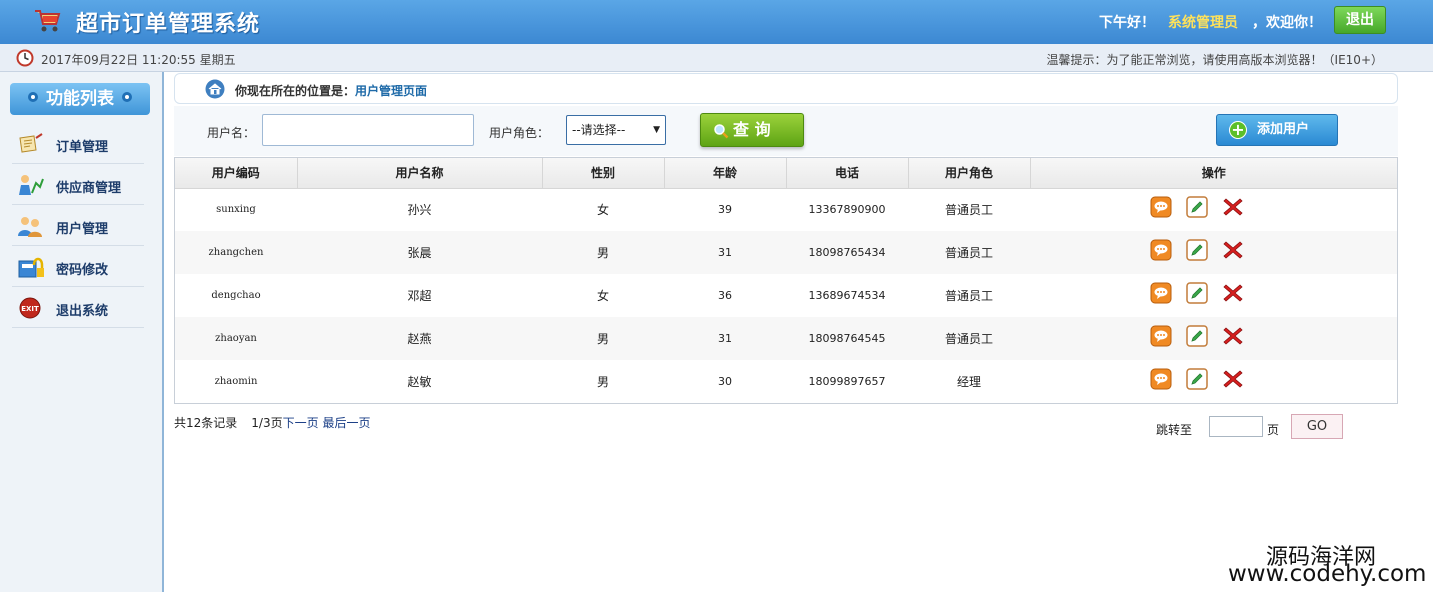 The width and height of the screenshot is (1433, 592). I want to click on sidebar-item-exit: EXIT 退出系统, so click(78, 307).